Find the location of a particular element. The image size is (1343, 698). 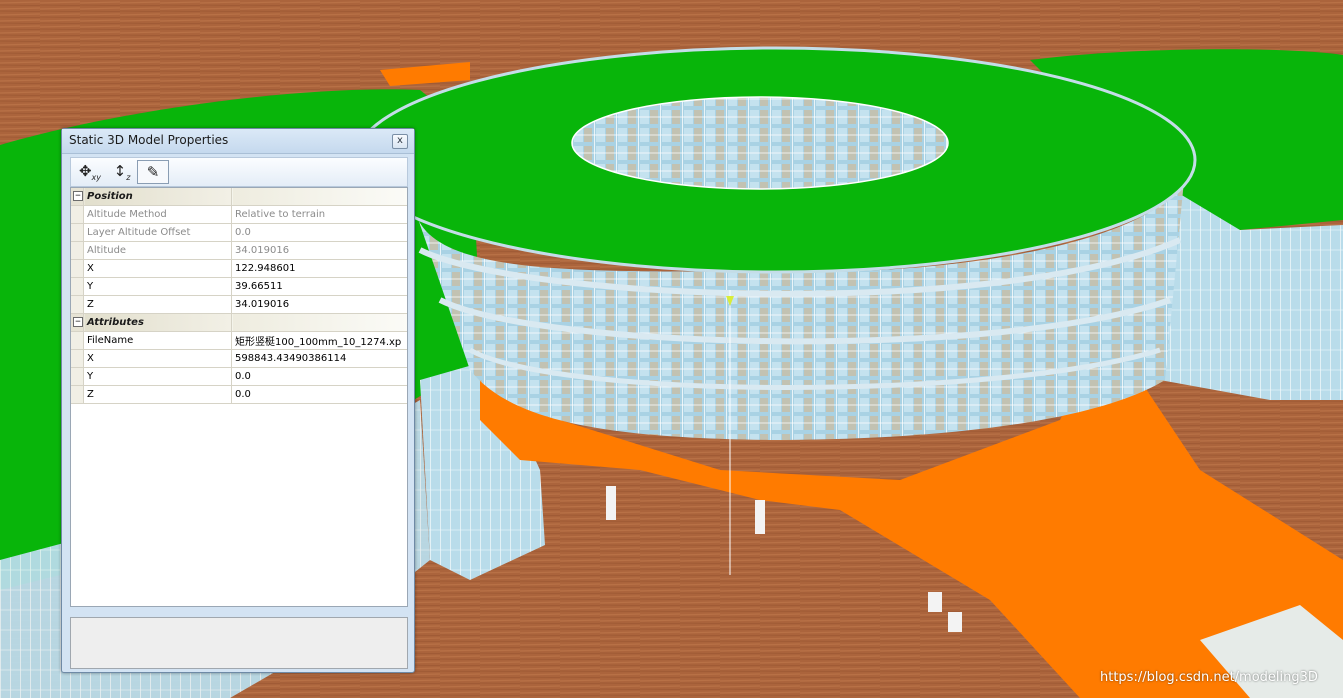

category-label: Attributes is located at coordinates (157, 322).